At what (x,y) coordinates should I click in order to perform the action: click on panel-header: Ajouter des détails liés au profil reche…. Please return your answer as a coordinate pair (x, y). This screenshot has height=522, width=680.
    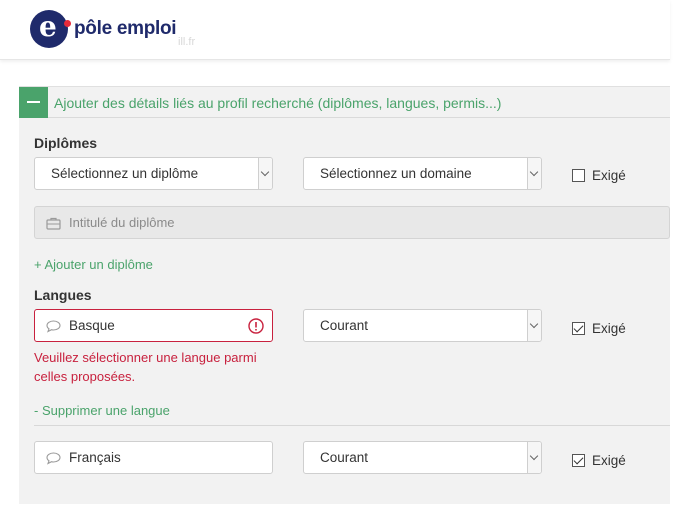
    Looking at the image, I should click on (344, 102).